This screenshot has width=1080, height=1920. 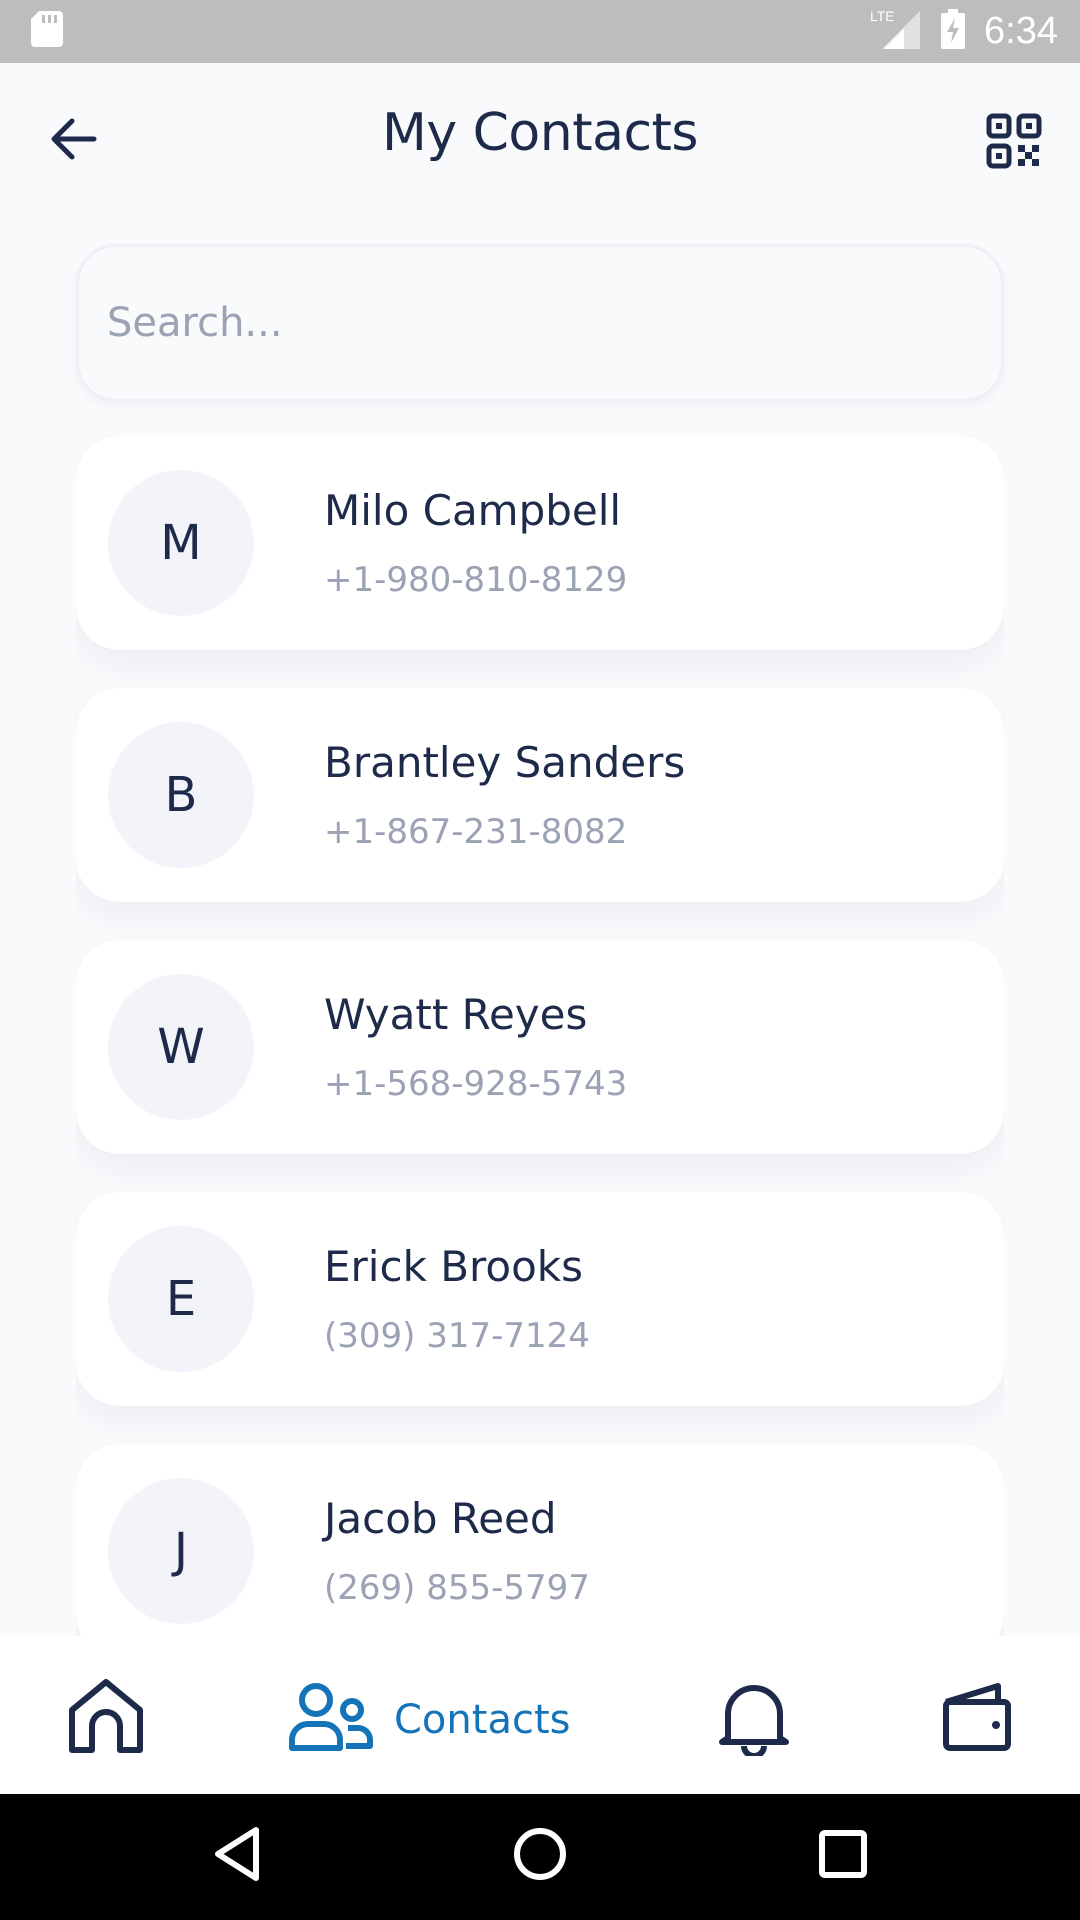 I want to click on status-icons: LTE 6:34, so click(x=964, y=31).